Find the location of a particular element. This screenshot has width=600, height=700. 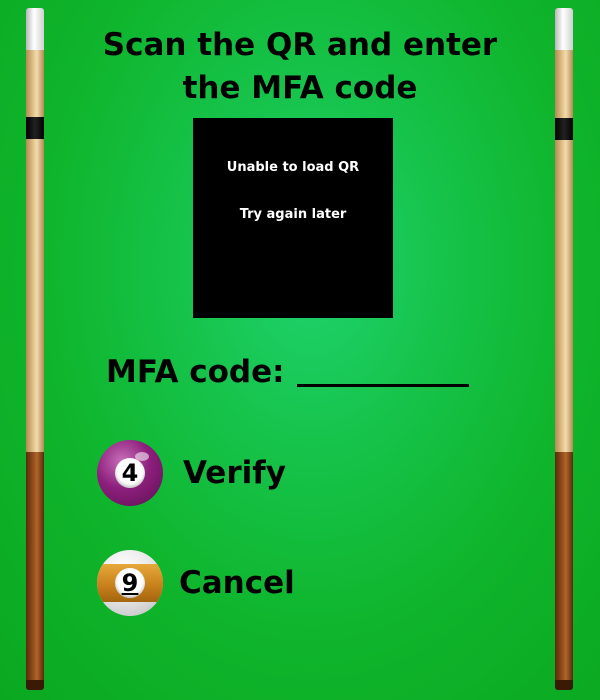

ball-number: 4 is located at coordinates (130, 473).